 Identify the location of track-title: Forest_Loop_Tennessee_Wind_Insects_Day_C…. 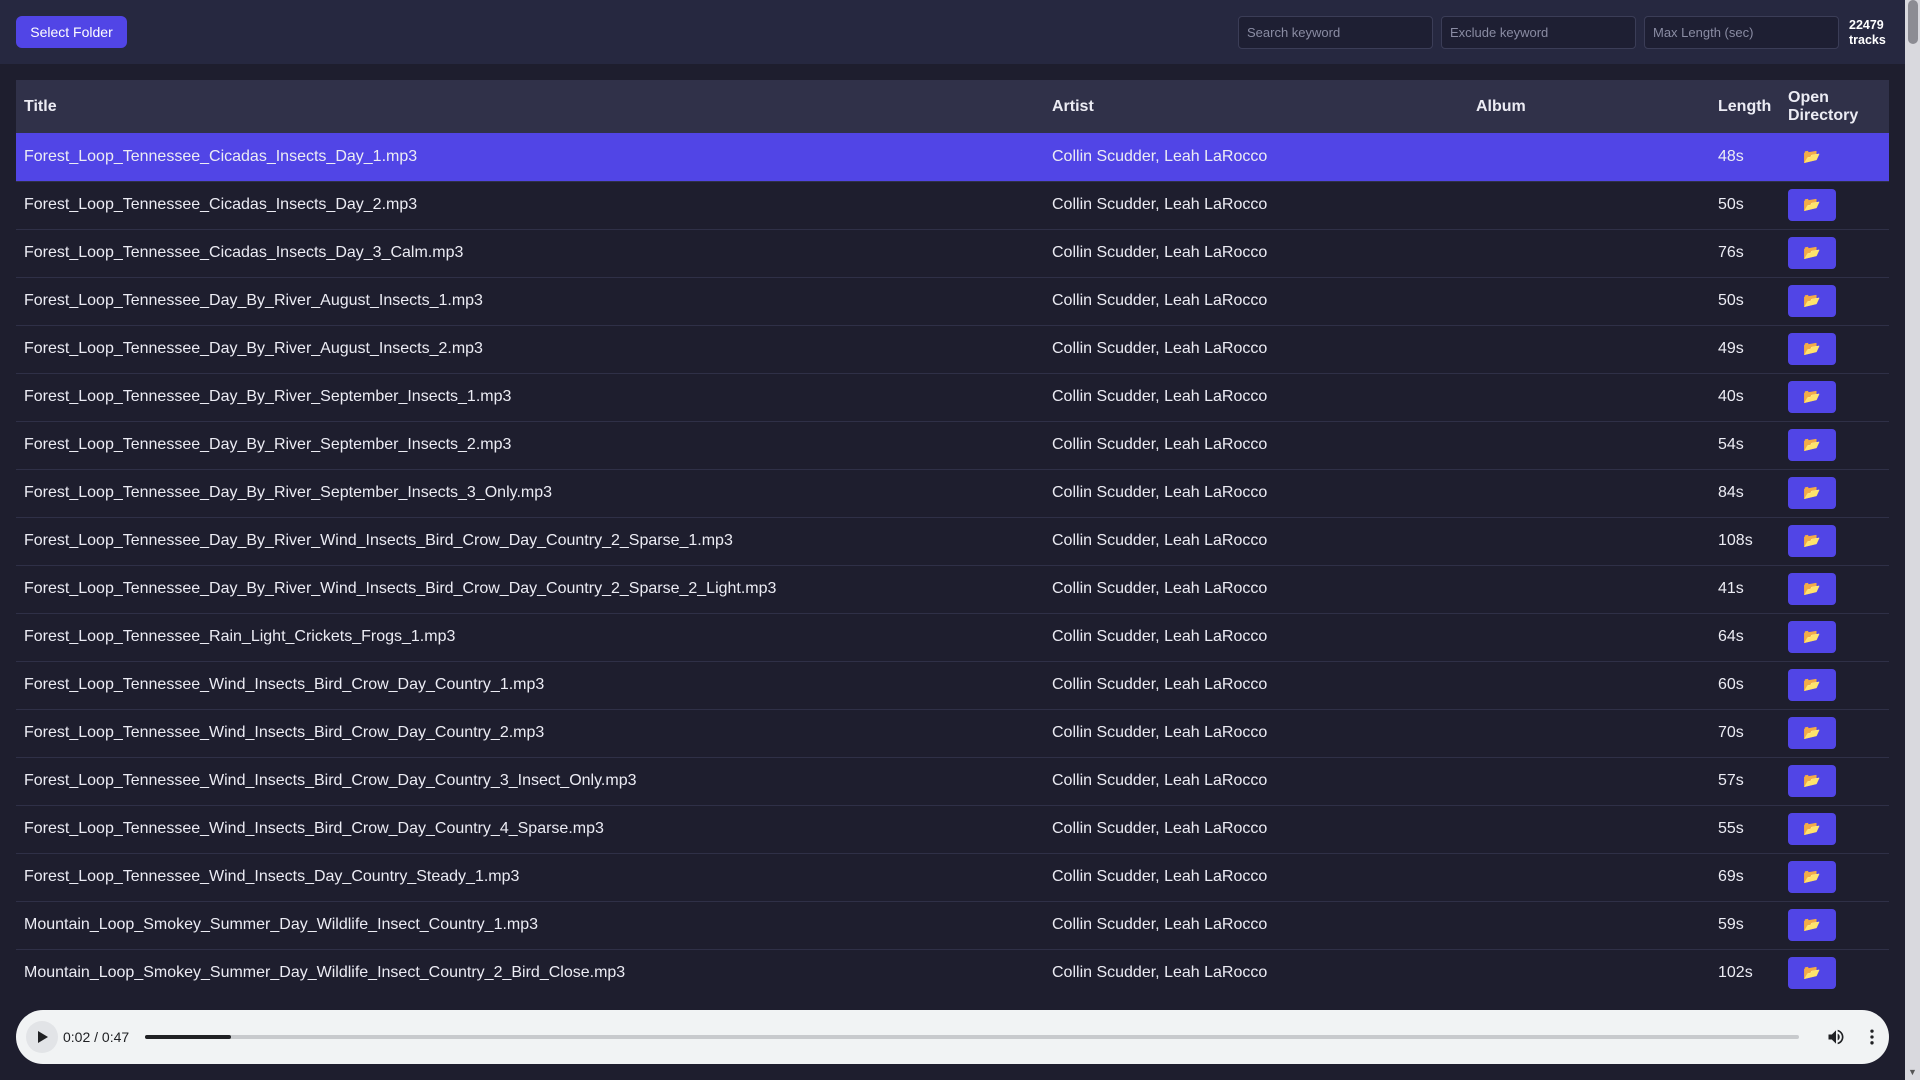
(272, 876).